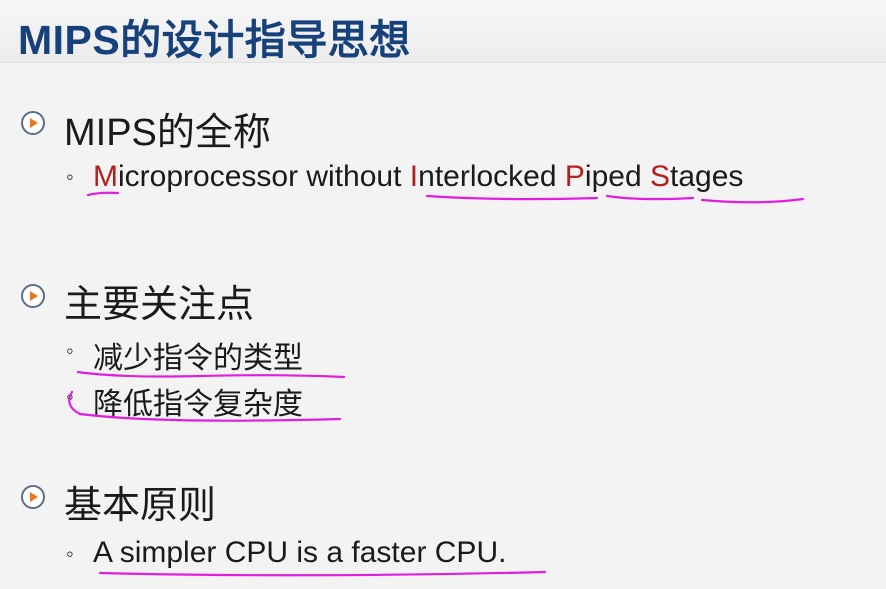  I want to click on underline-piped, so click(650, 197).